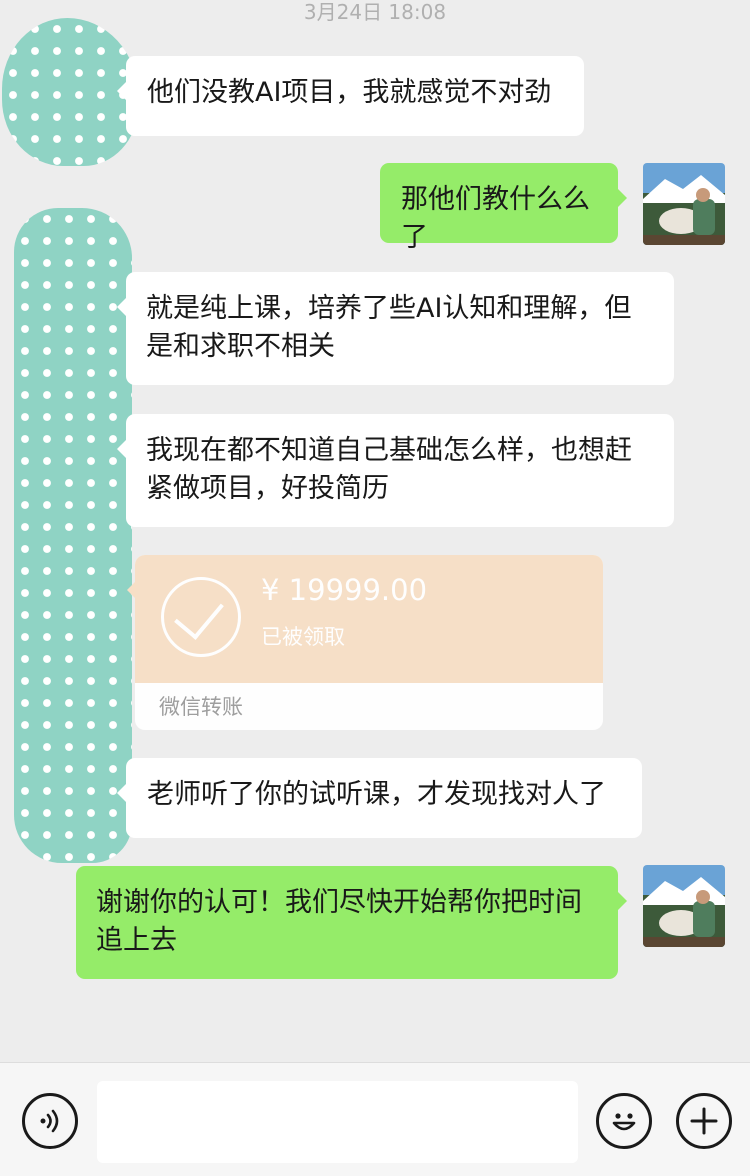  Describe the element at coordinates (349, 92) in the screenshot. I see `message-text: 他们没教AI项目，我就感觉不对劲` at that location.